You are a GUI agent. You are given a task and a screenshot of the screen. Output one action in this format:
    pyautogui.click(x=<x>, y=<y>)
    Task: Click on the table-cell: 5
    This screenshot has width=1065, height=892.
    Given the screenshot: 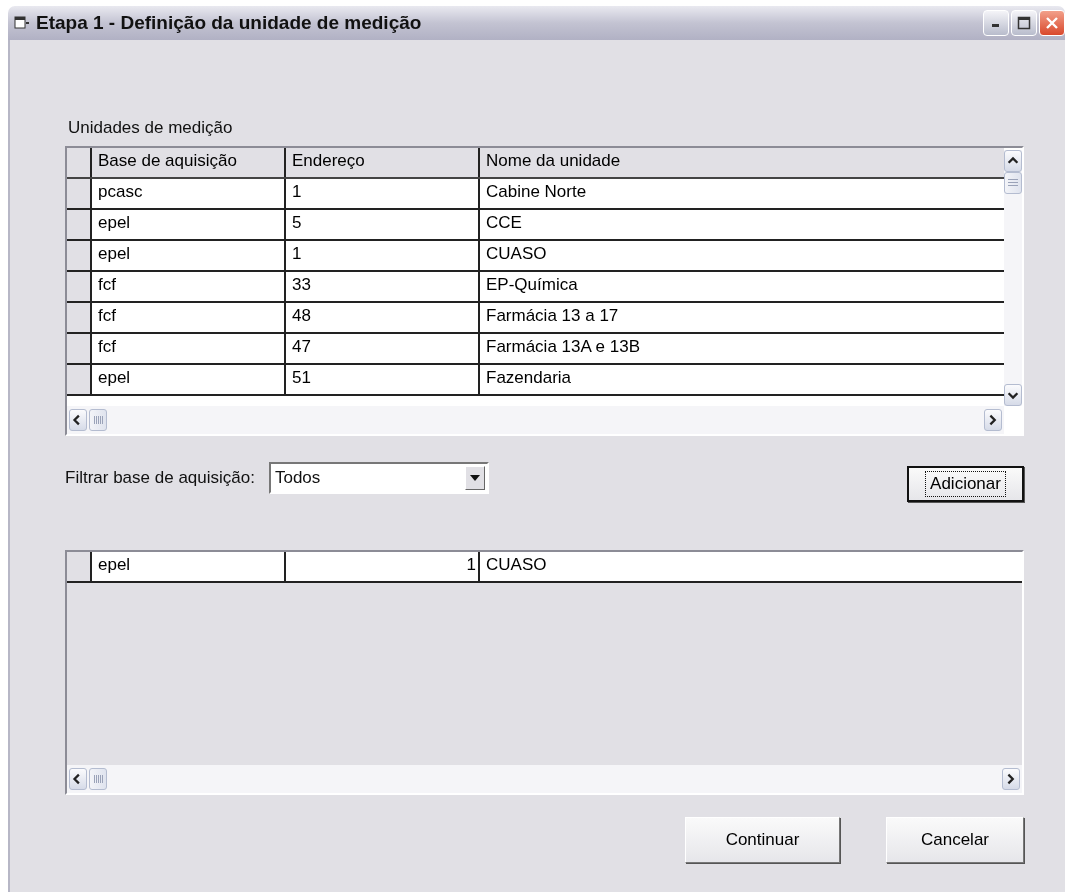 What is the action you would take?
    pyautogui.click(x=383, y=224)
    